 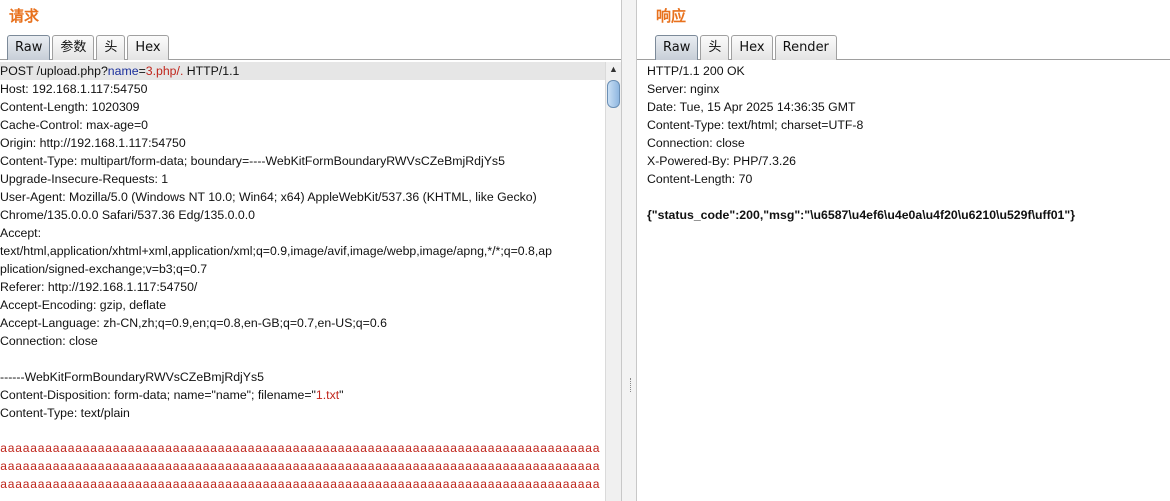 I want to click on response-tab-render: Render, so click(x=805, y=47).